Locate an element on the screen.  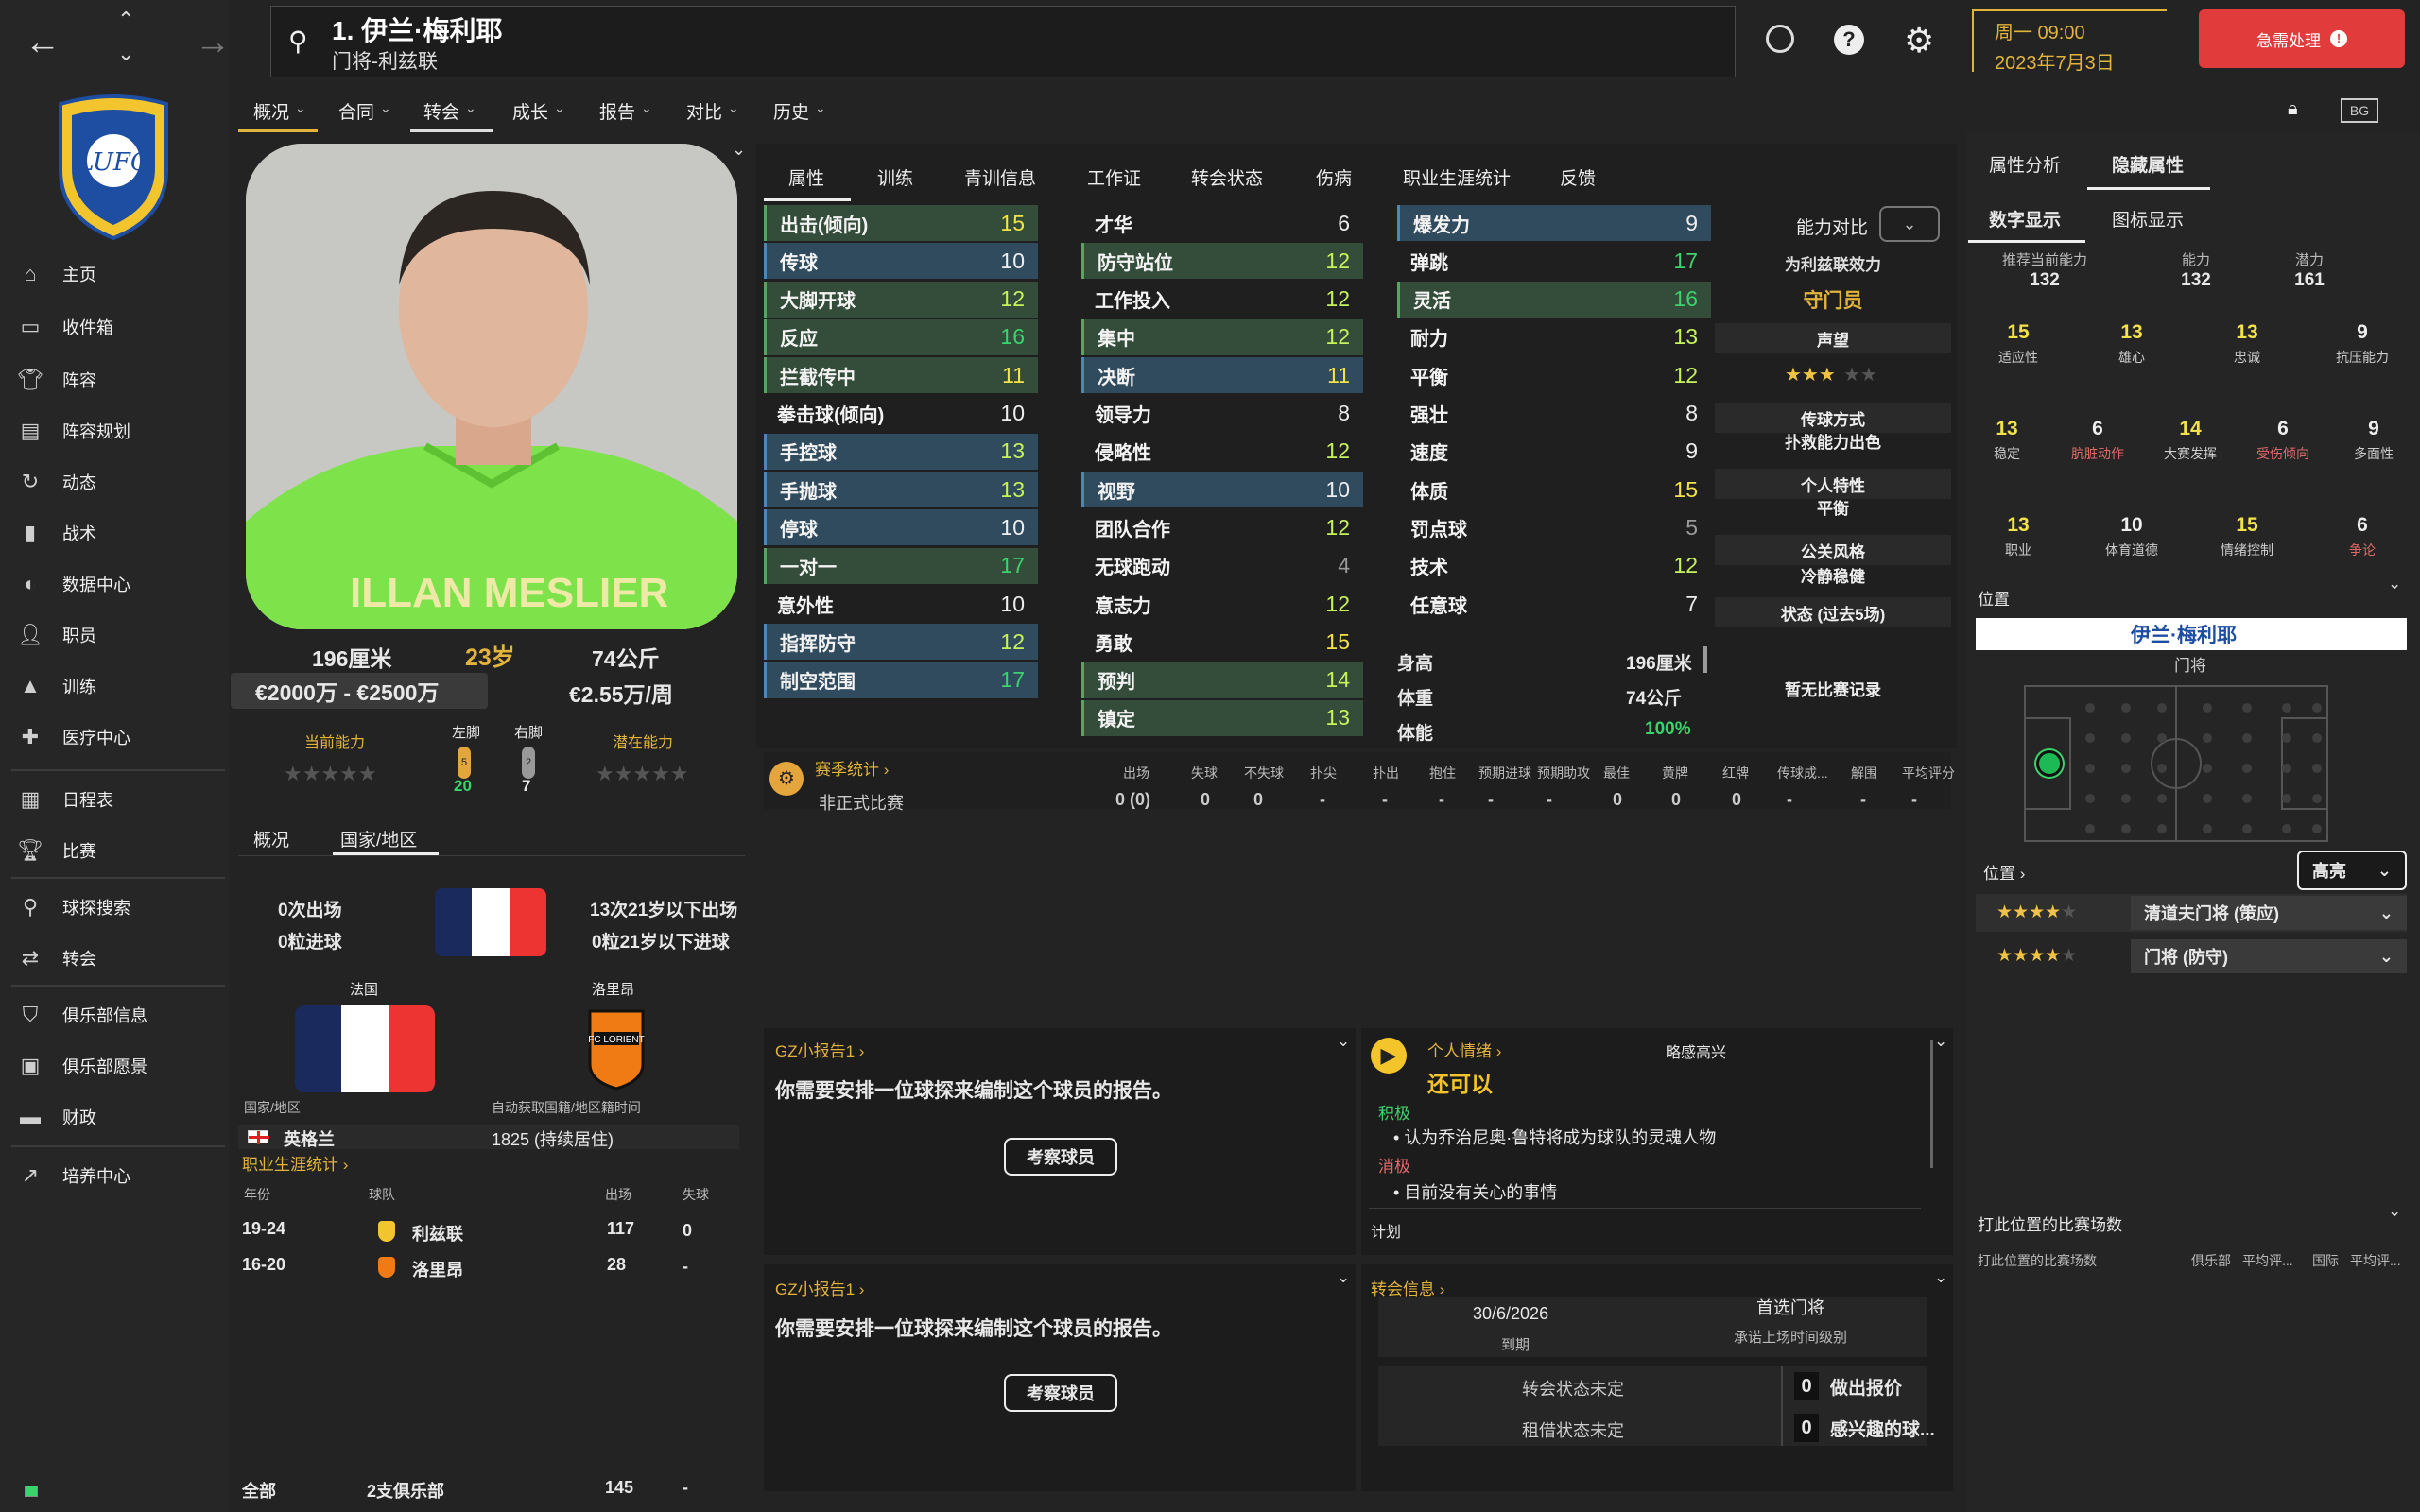
hidden-attribute: 6 肮脏动作 is located at coordinates (2098, 440).